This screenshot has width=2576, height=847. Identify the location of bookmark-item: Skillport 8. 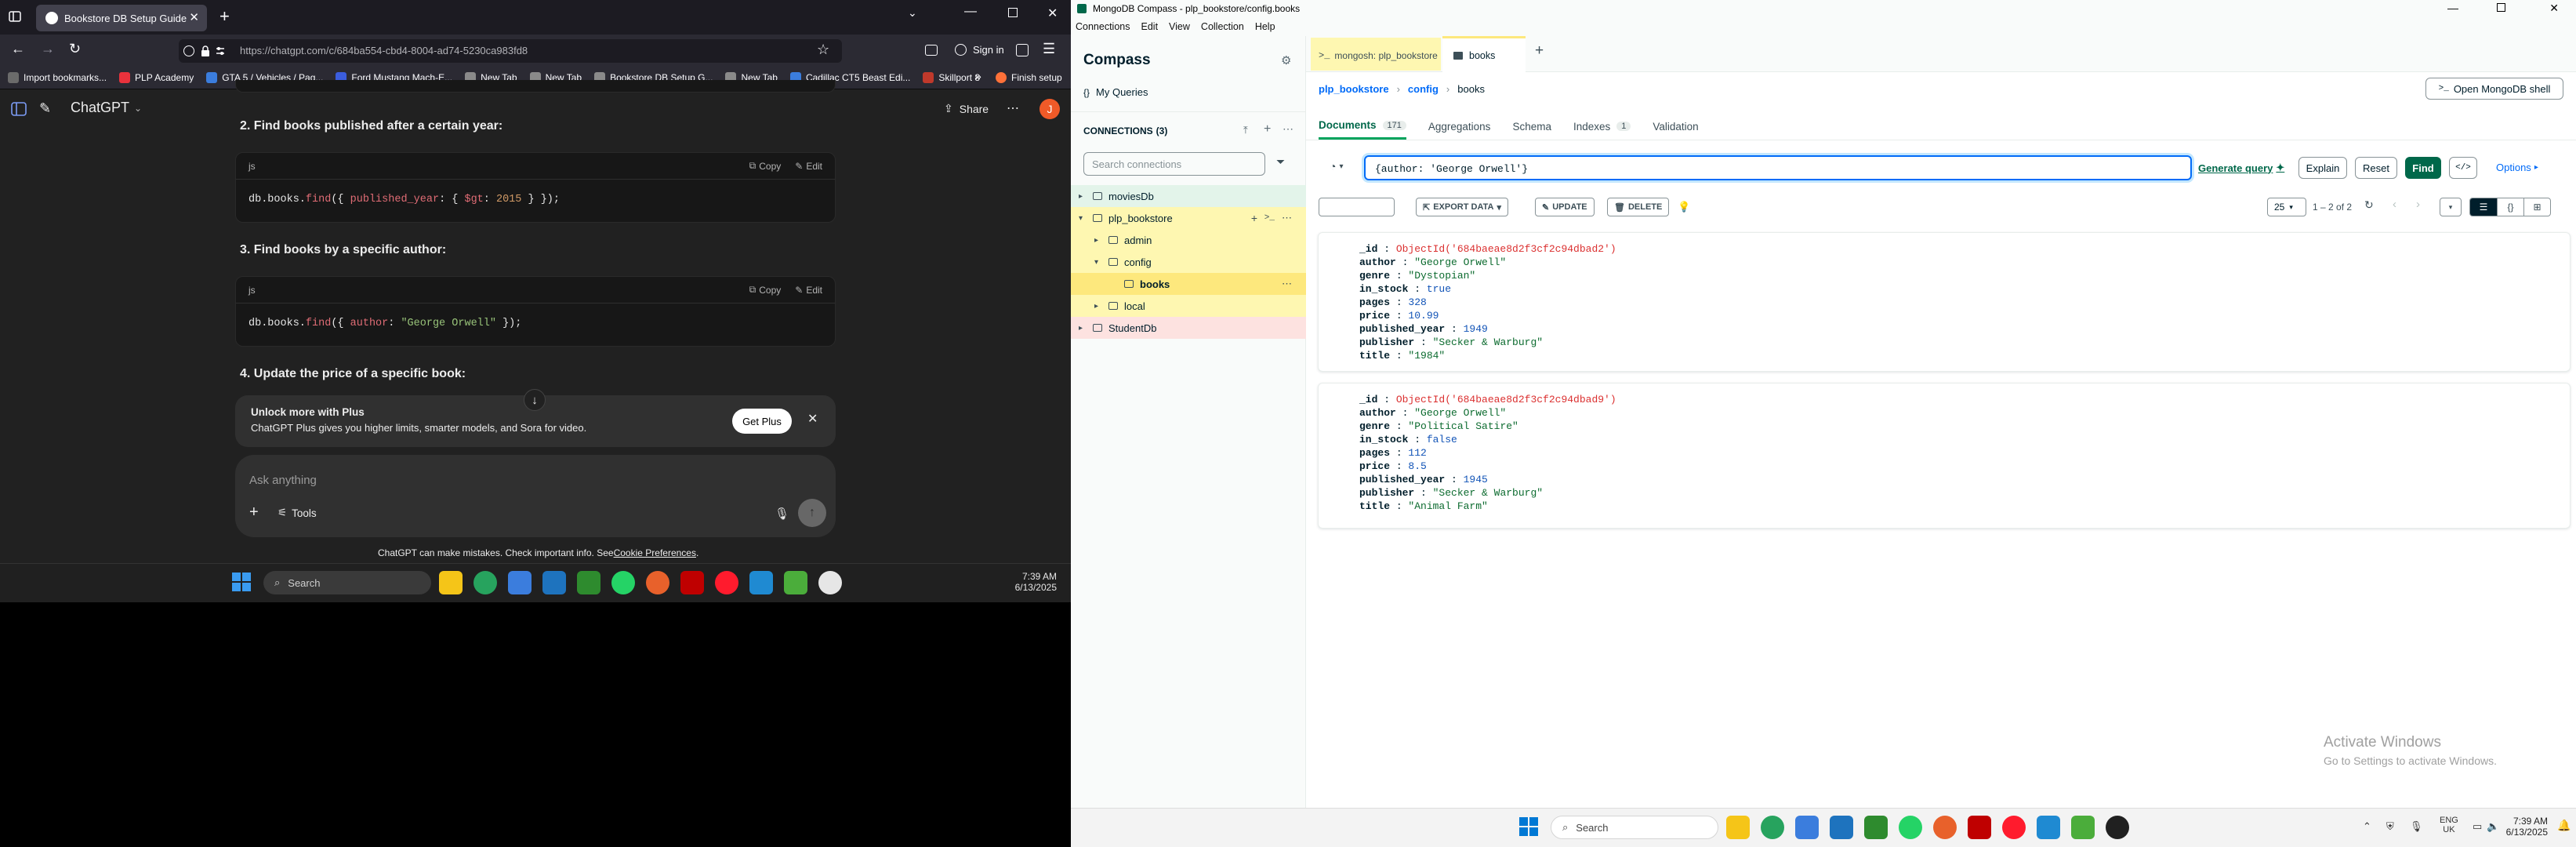
(952, 77).